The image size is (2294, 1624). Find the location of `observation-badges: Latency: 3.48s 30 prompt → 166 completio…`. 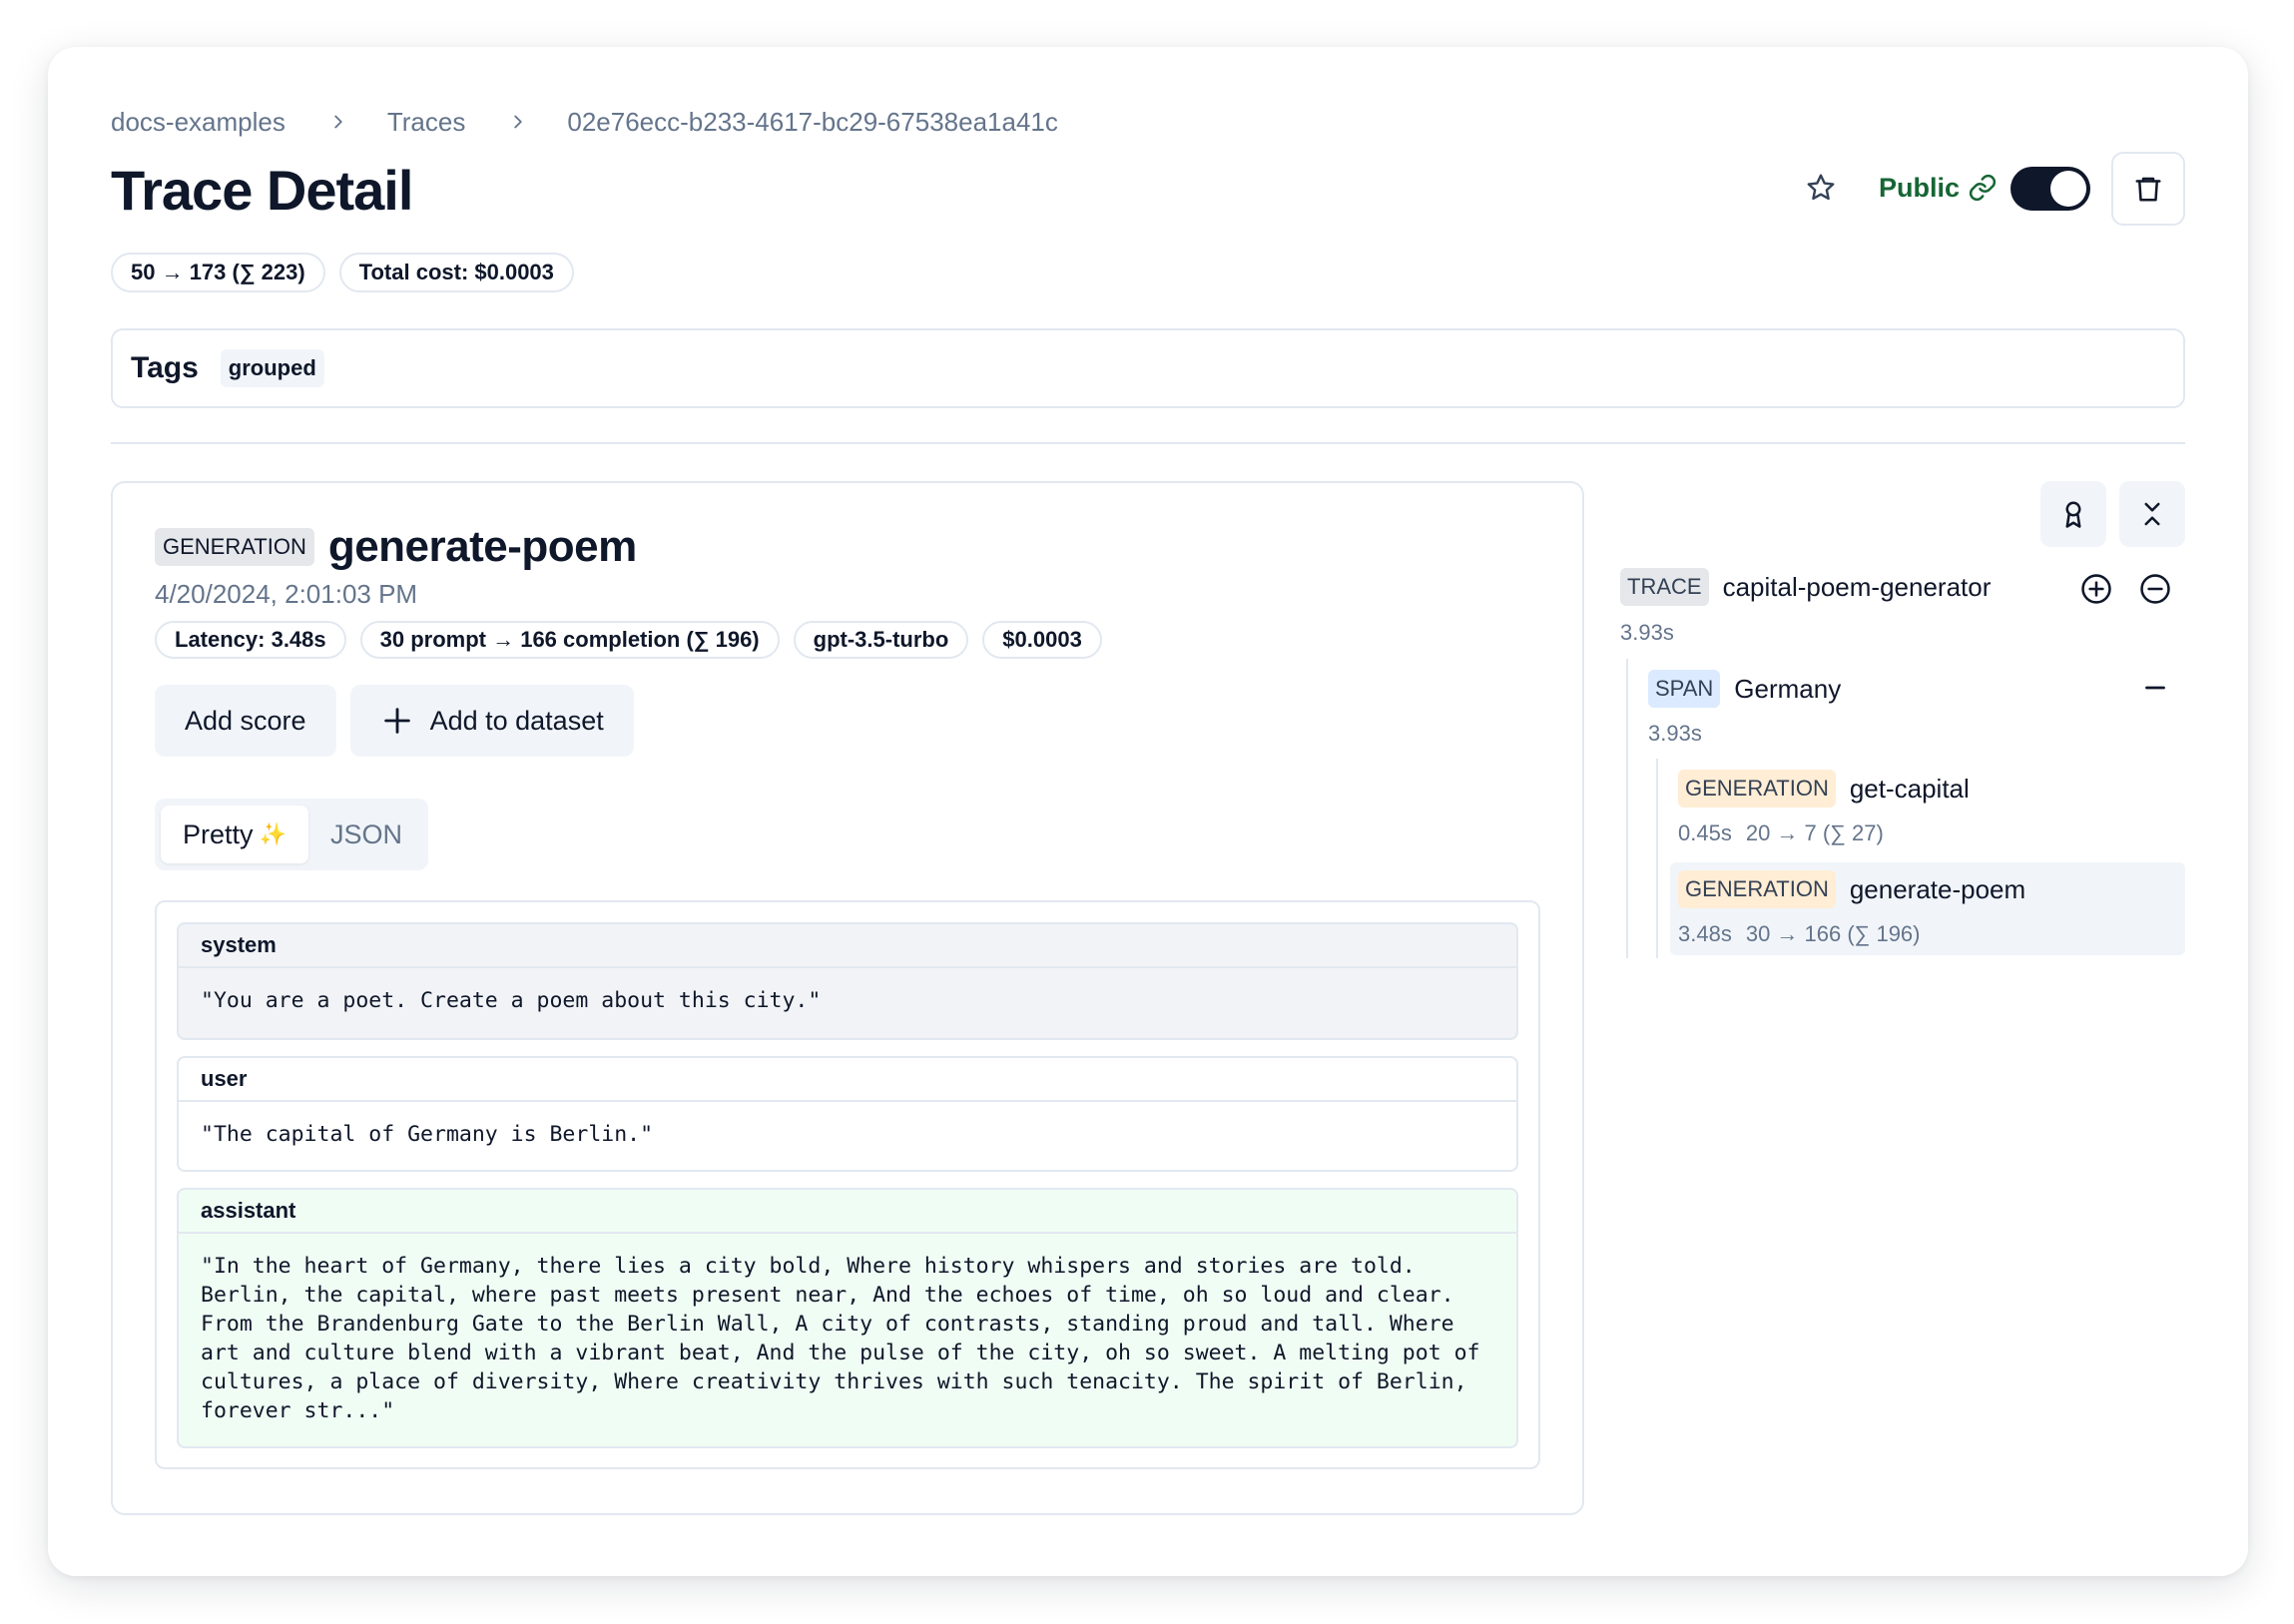

observation-badges: Latency: 3.48s 30 prompt → 166 completio… is located at coordinates (628, 640).